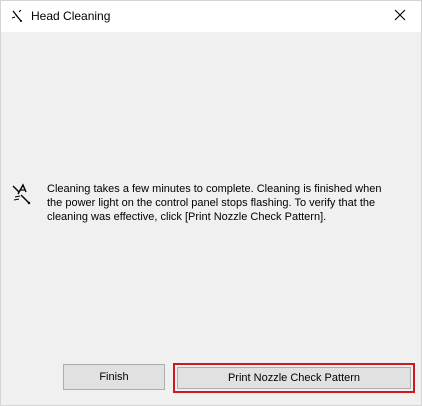  I want to click on head-cleaning-icon, so click(22, 194).